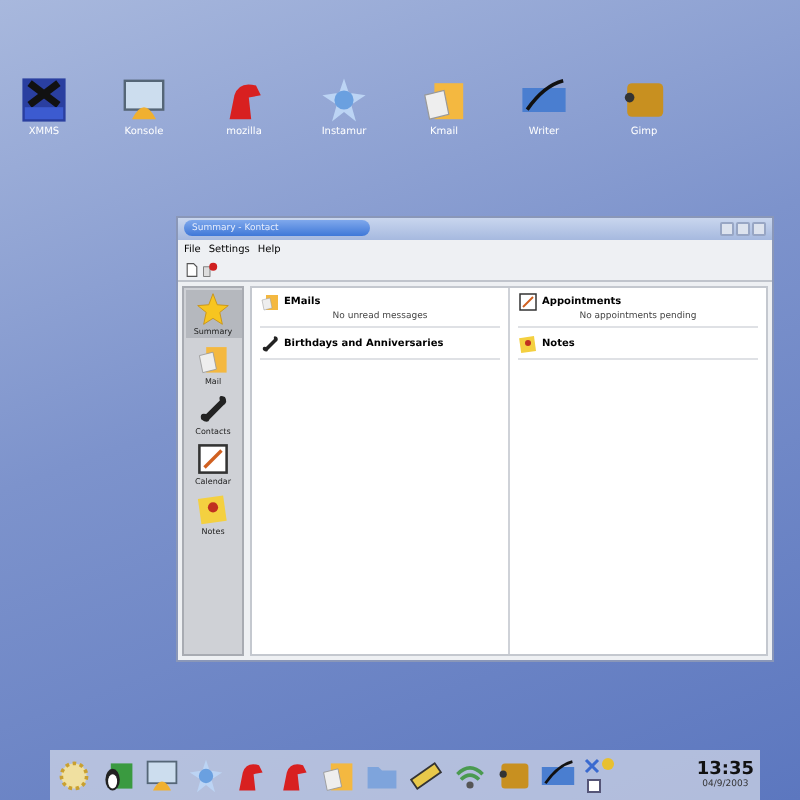 The width and height of the screenshot is (800, 800). What do you see at coordinates (600, 775) in the screenshot?
I see `system-tray-icons-drawing` at bounding box center [600, 775].